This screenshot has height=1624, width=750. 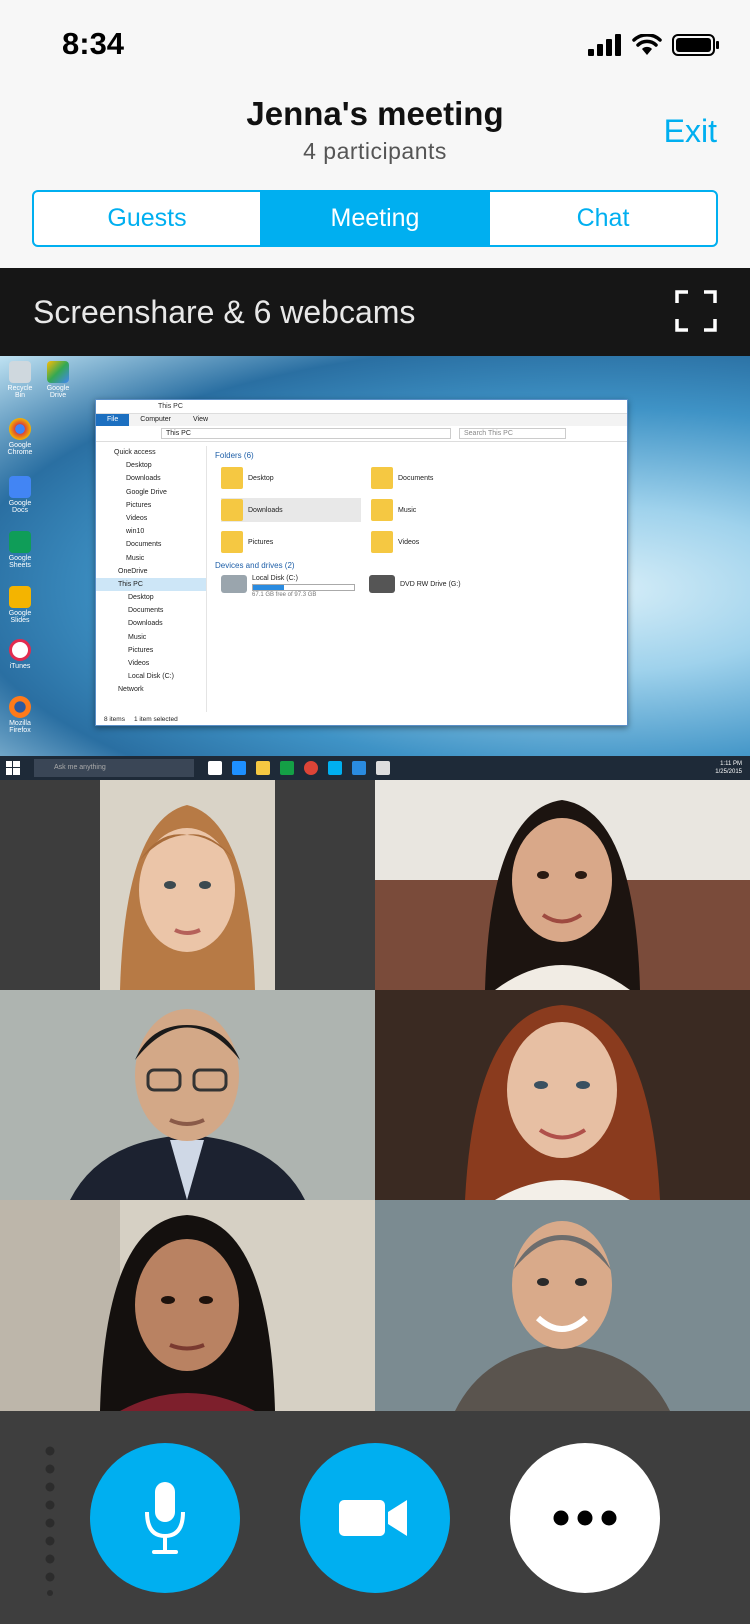 What do you see at coordinates (288, 587) in the screenshot?
I see `drive-item: Local Disk (C:) 67.1 GB free of 97.3 GB` at bounding box center [288, 587].